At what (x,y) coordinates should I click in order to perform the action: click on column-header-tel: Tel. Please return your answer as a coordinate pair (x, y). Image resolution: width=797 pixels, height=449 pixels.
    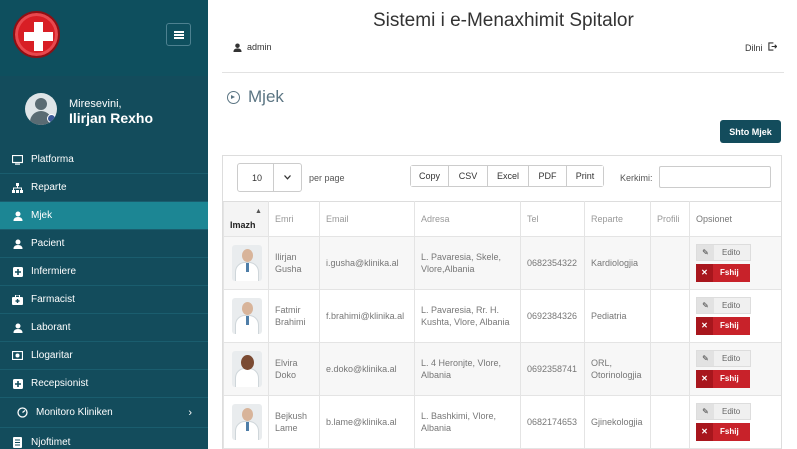
    Looking at the image, I should click on (552, 219).